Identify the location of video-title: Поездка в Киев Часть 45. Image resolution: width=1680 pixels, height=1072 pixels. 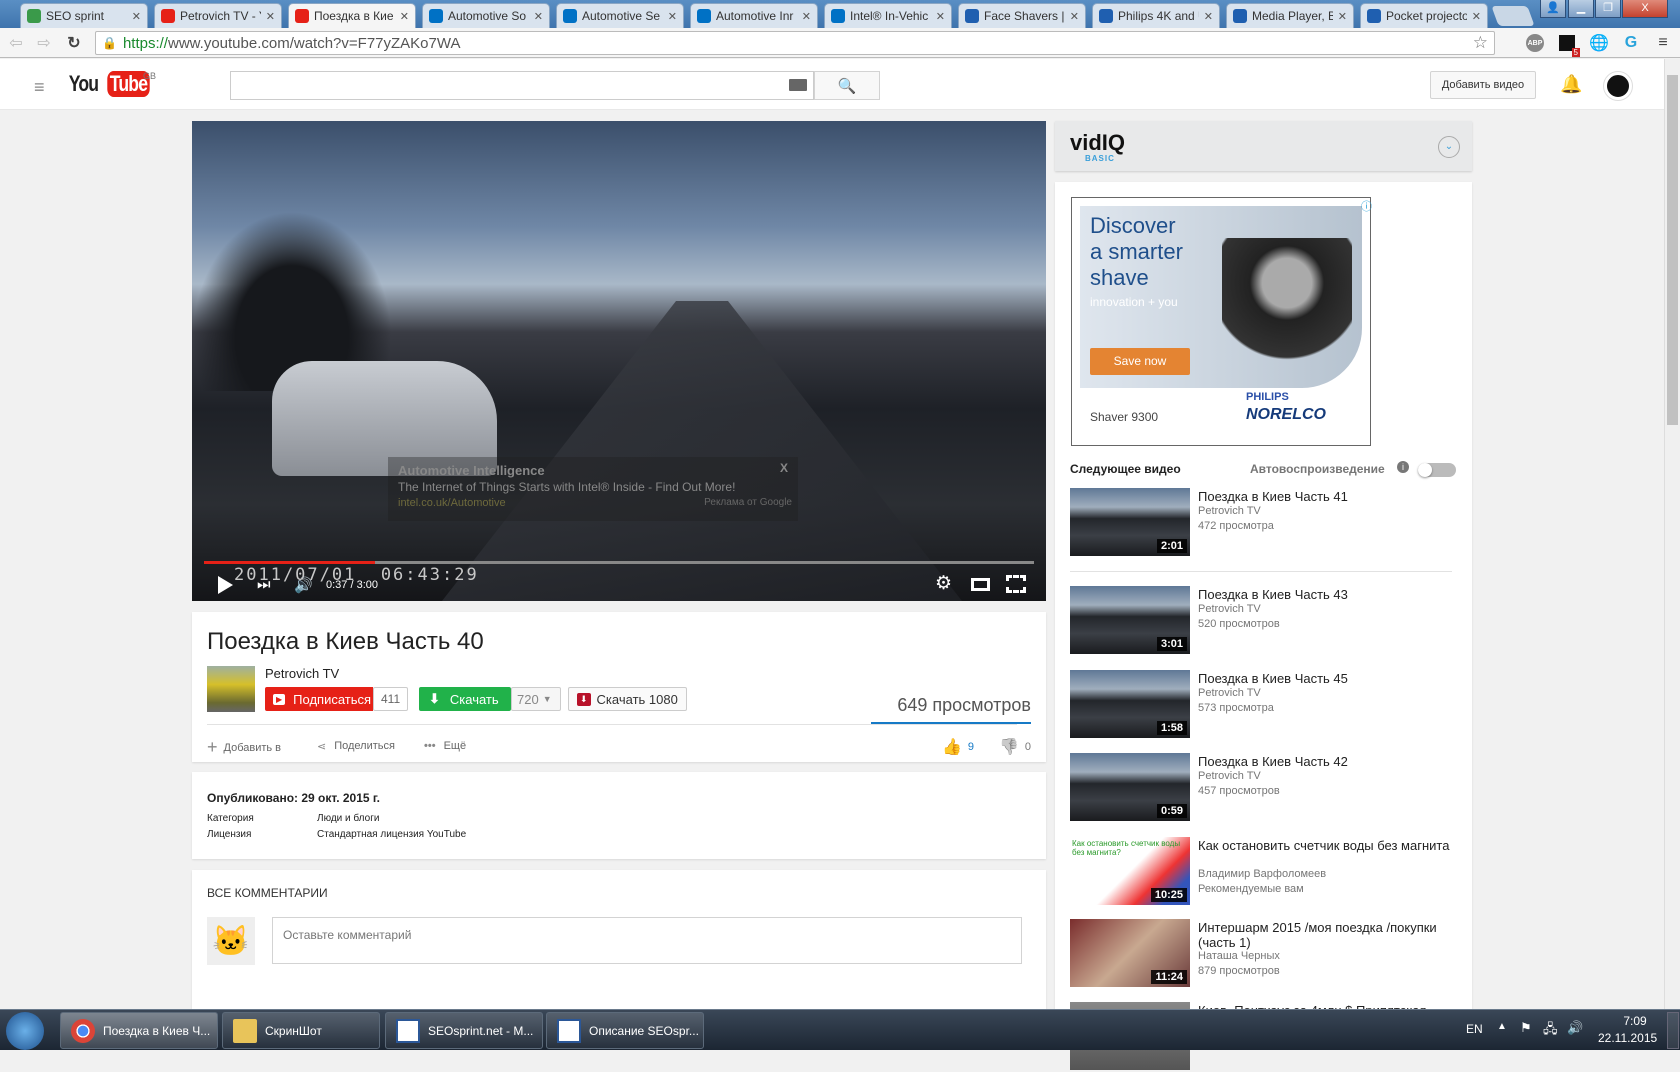
(1330, 678).